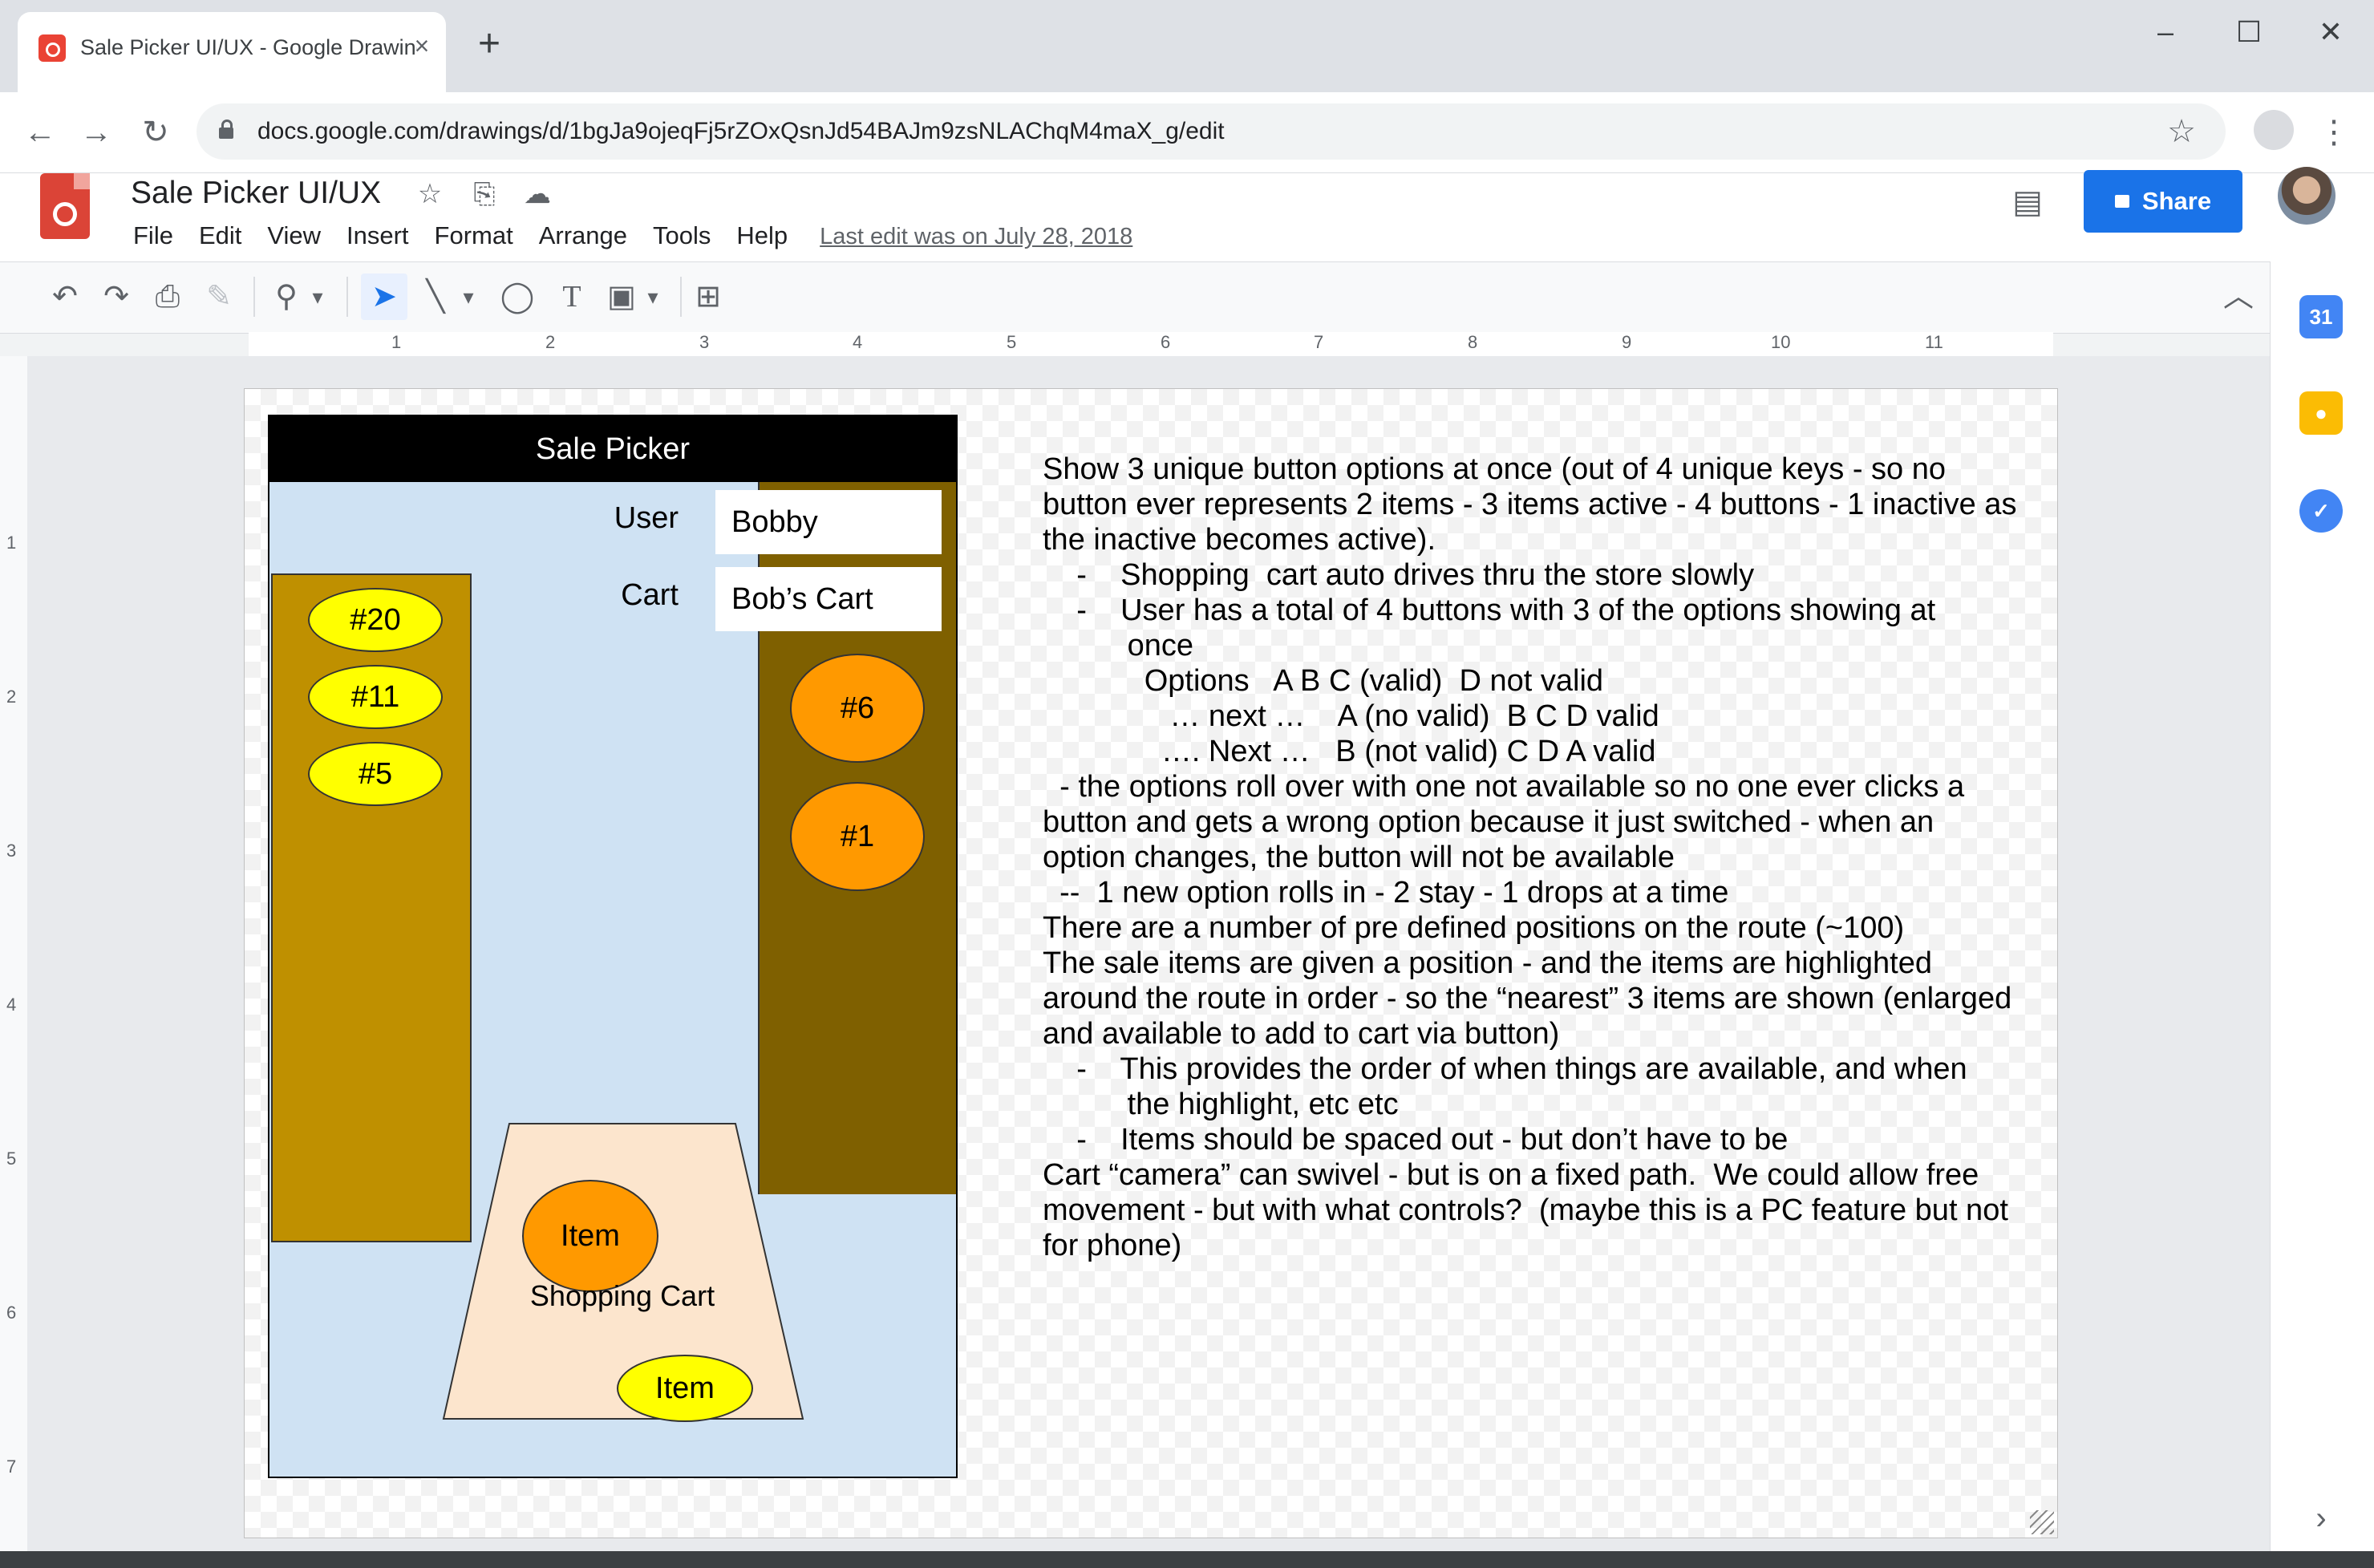 The width and height of the screenshot is (2374, 1568). I want to click on tab-title: Sale Picker UI/UX - Google Drawings, so click(248, 47).